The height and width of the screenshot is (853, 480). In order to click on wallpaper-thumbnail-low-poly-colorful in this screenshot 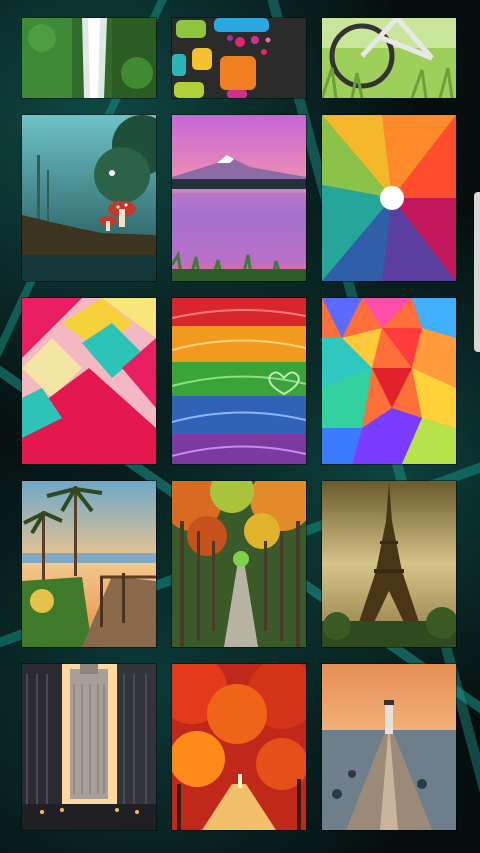, I will do `click(389, 381)`.